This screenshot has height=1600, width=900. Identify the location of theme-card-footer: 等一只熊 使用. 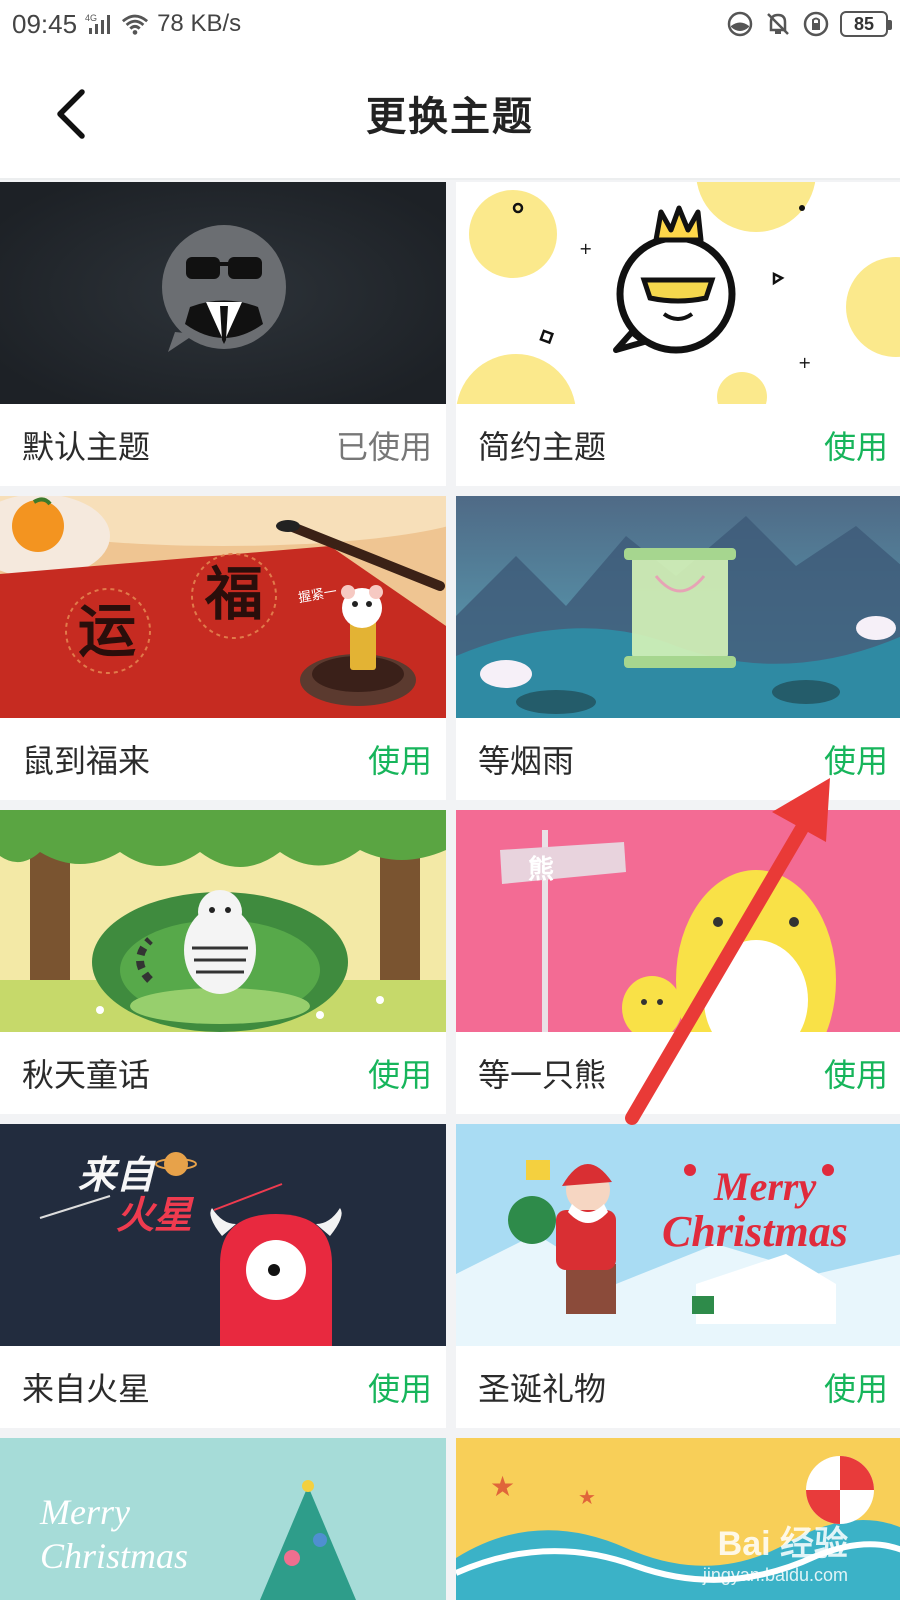
(678, 1073).